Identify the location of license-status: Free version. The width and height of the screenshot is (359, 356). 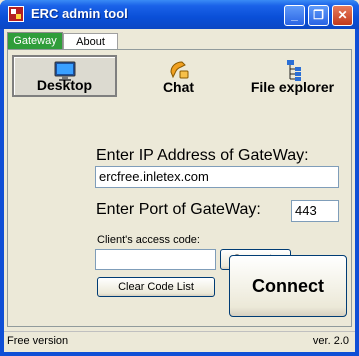
(38, 341).